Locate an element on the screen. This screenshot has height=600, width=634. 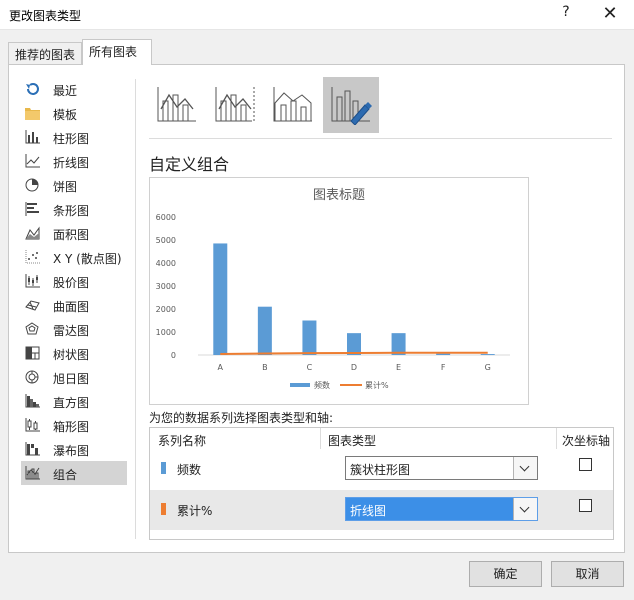
x-tick-label: A is located at coordinates (221, 367).